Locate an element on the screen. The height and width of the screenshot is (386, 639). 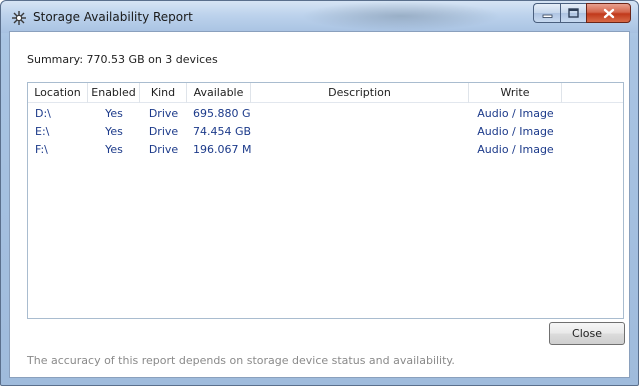
close-icon is located at coordinates (608, 13).